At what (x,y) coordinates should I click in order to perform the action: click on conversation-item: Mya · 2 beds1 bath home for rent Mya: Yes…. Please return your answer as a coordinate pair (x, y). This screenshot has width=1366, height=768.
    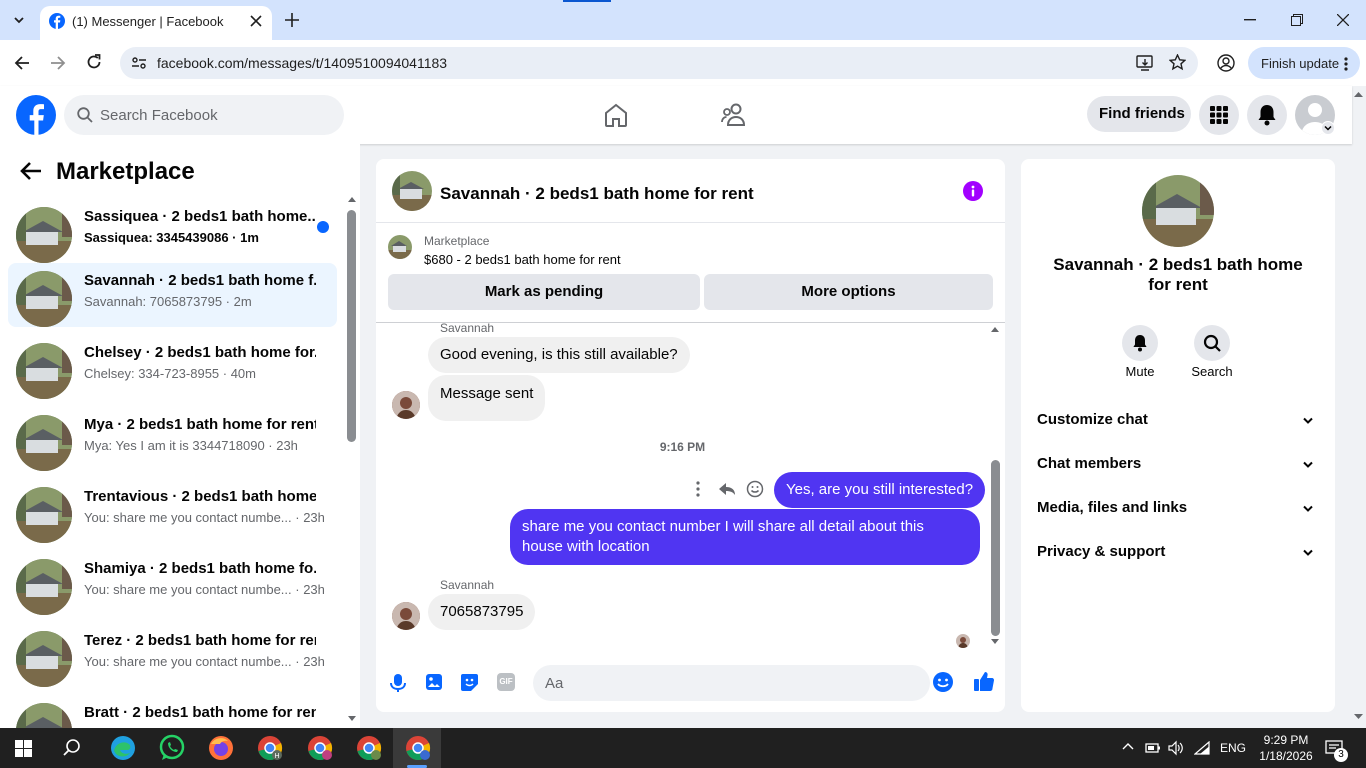
    Looking at the image, I should click on (172, 439).